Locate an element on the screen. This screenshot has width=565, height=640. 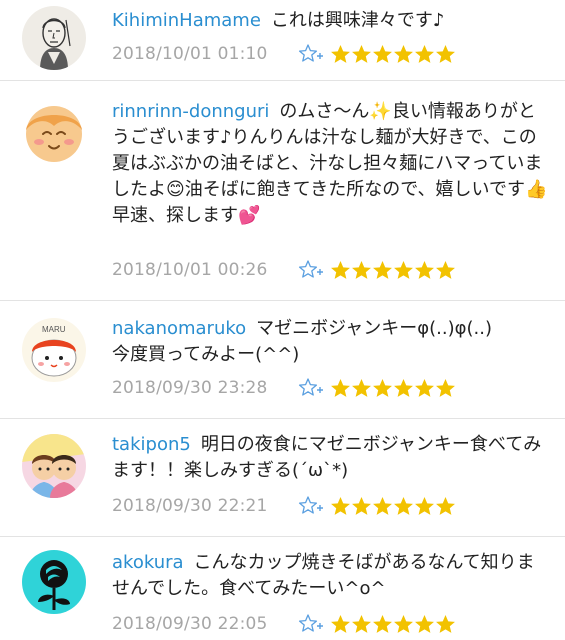
face-portrait-icon is located at coordinates (54, 38).